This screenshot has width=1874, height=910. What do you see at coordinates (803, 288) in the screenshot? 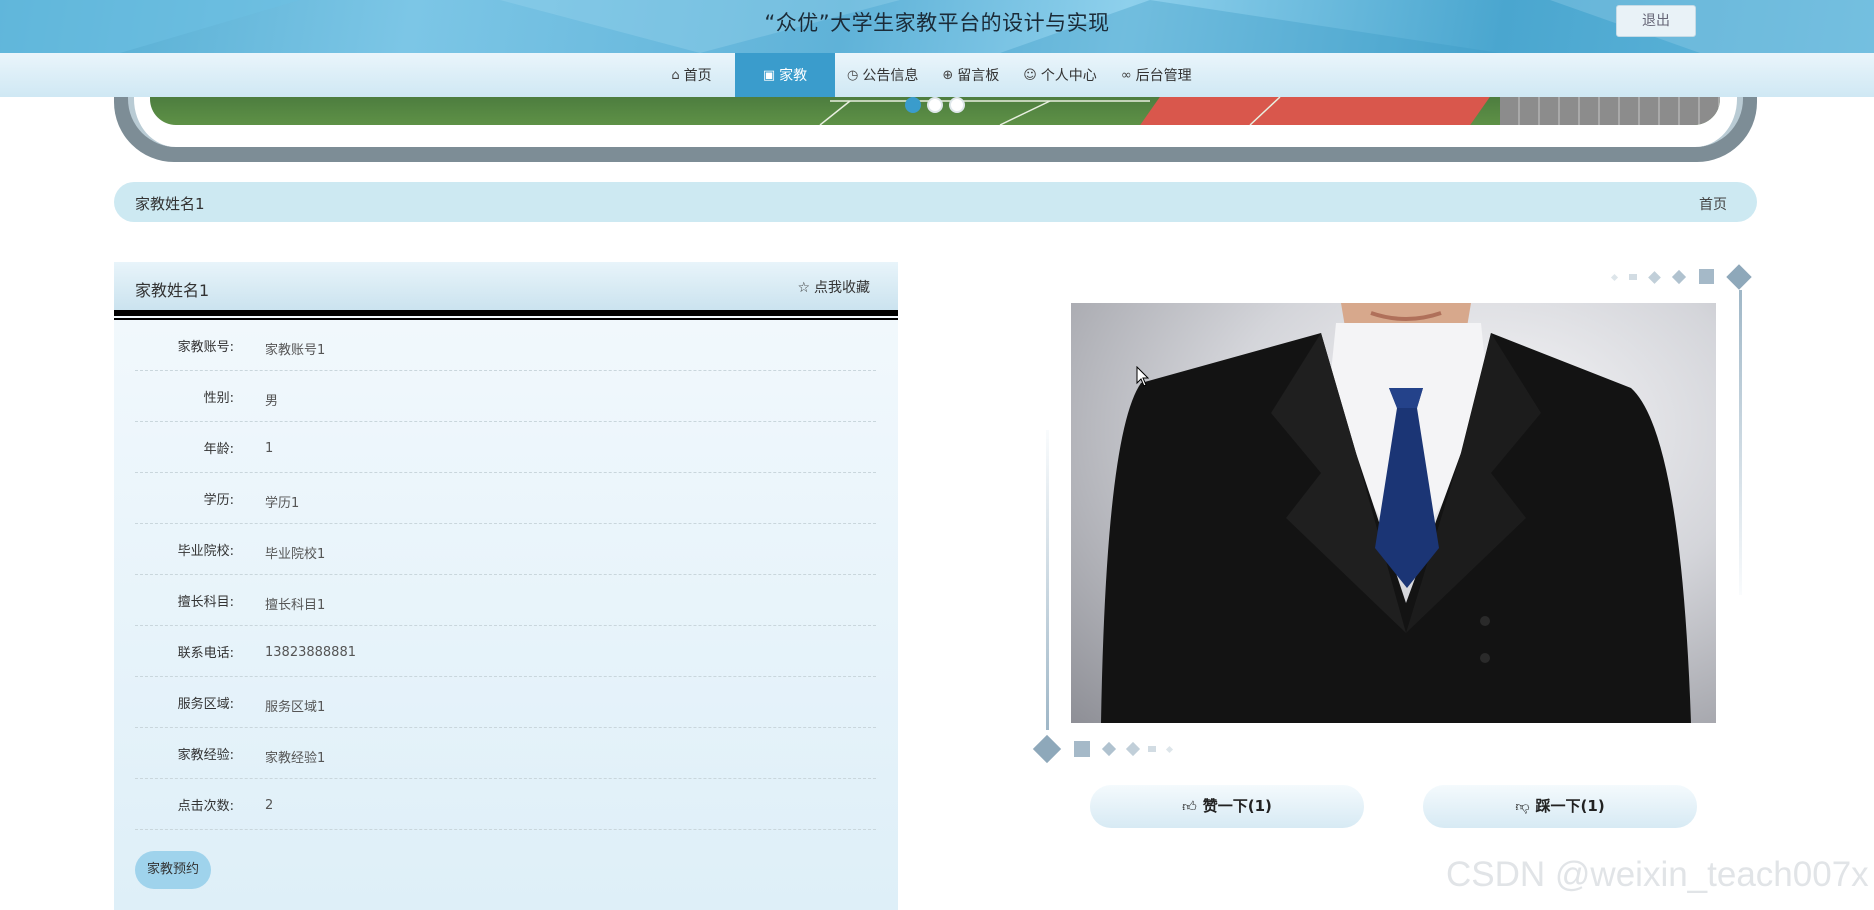
I see `star-icon: ☆` at bounding box center [803, 288].